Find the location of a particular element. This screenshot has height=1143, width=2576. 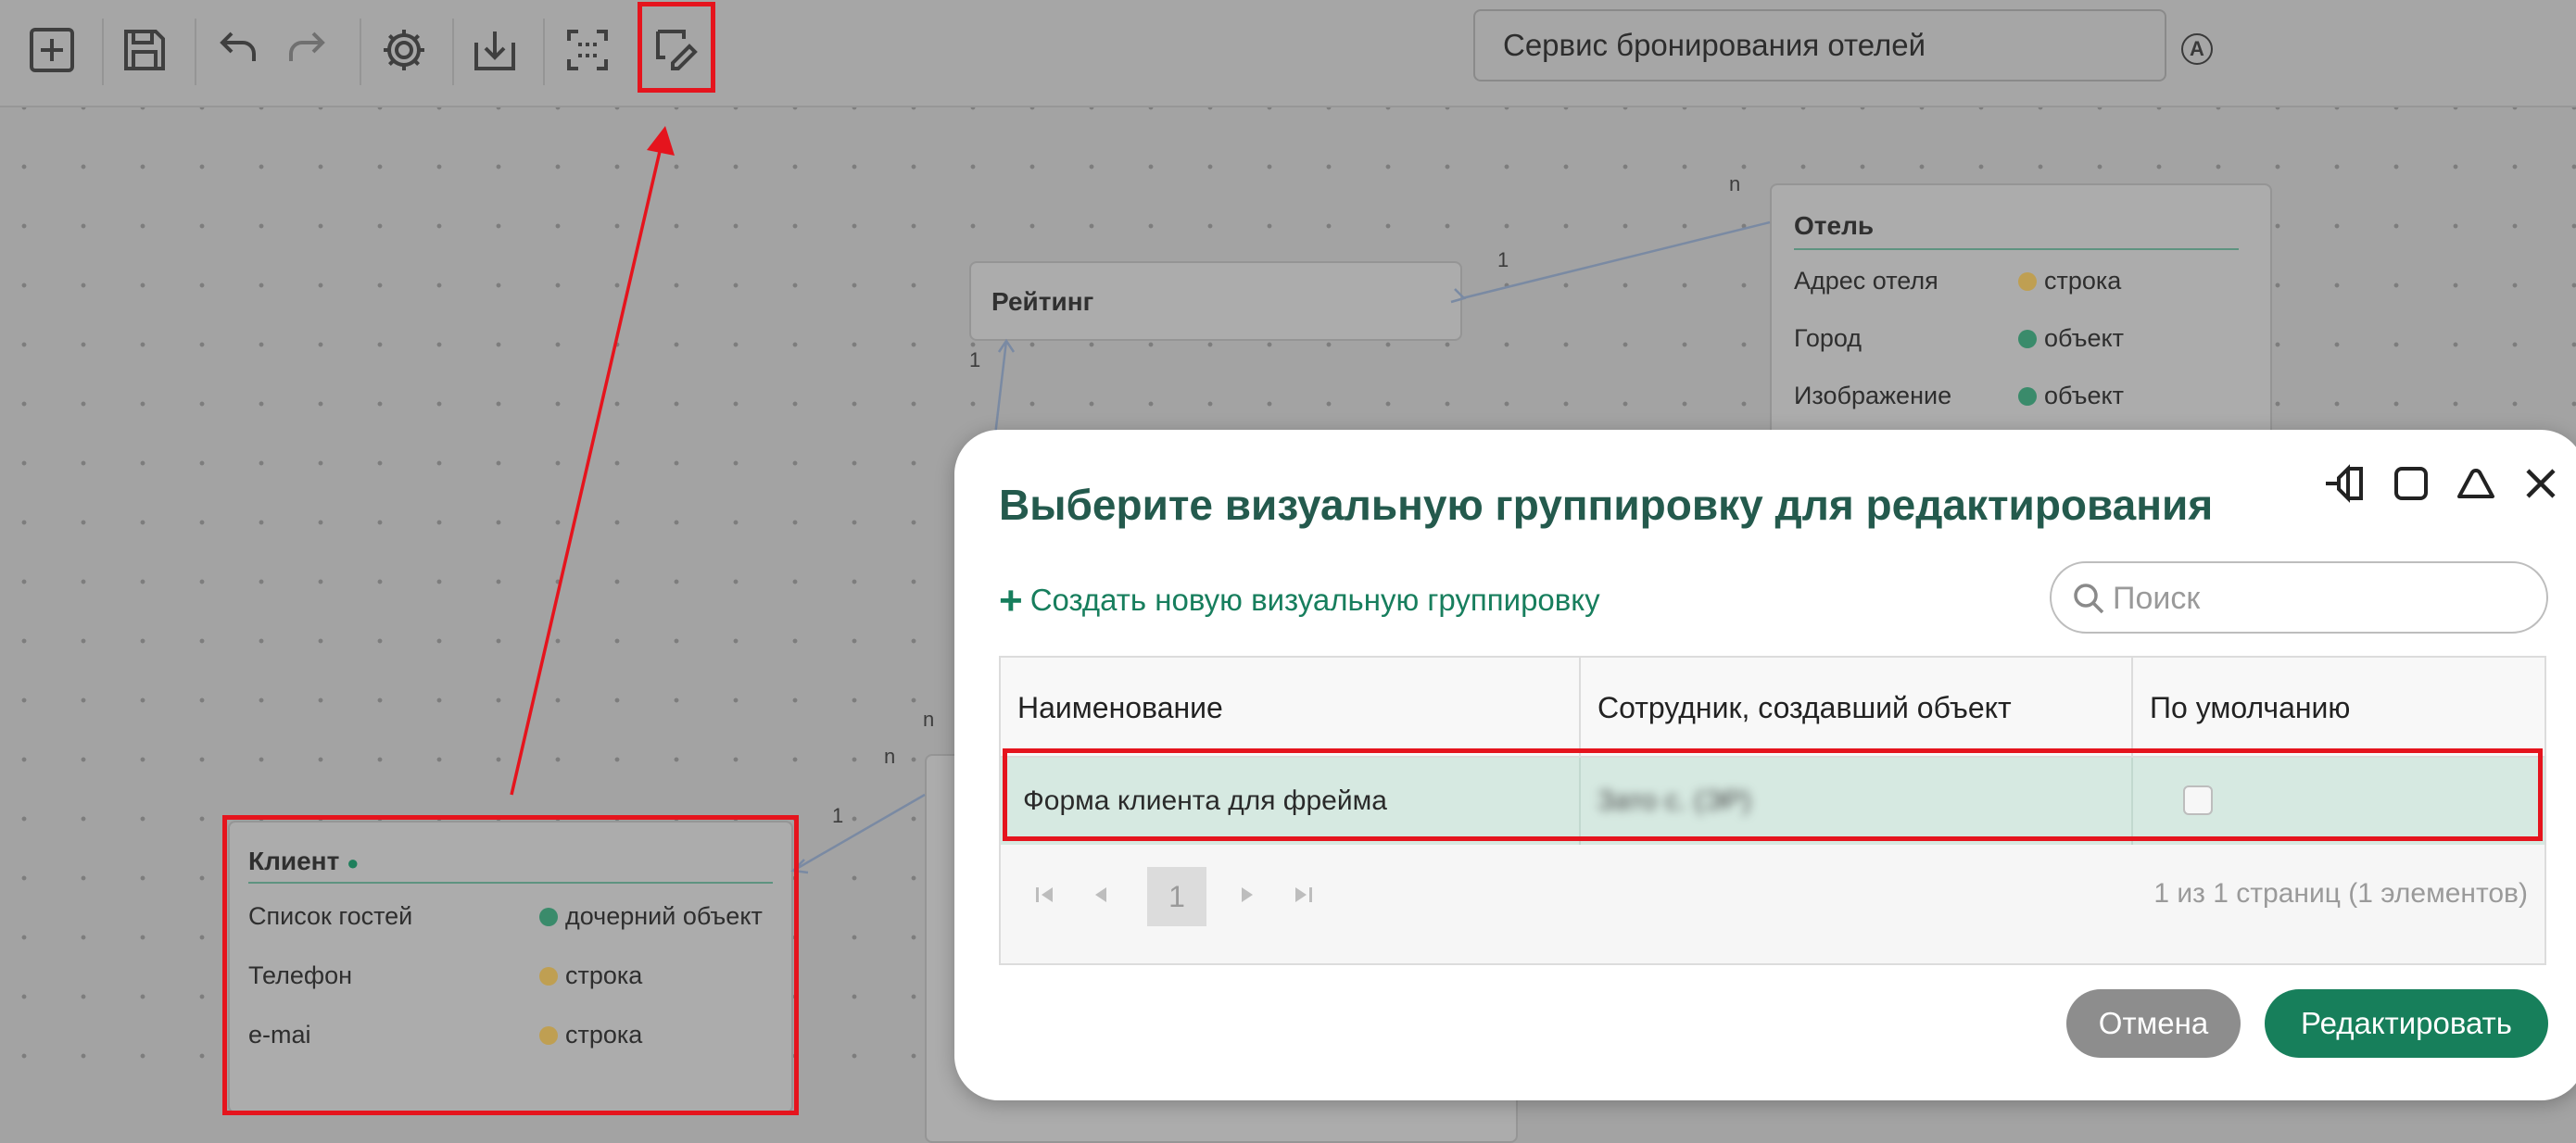

first-page-button is located at coordinates (1045, 895).